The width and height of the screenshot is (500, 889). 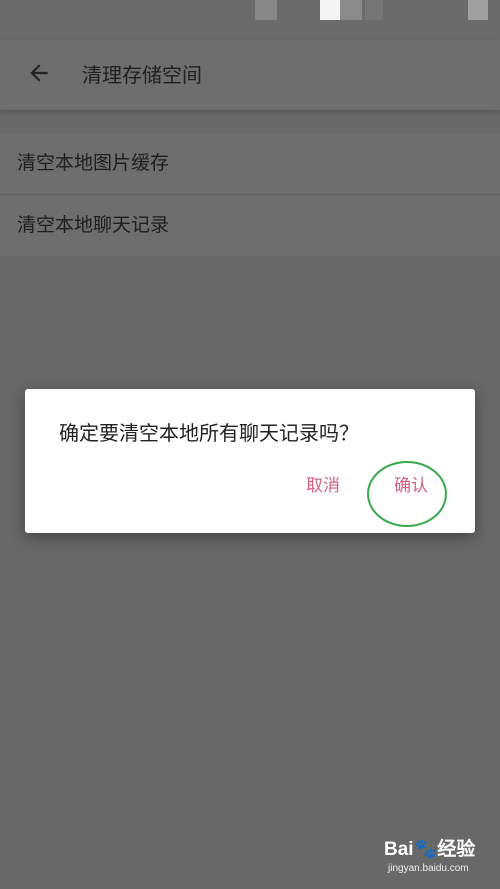 What do you see at coordinates (142, 75) in the screenshot?
I see `page-title: 清理存储空间` at bounding box center [142, 75].